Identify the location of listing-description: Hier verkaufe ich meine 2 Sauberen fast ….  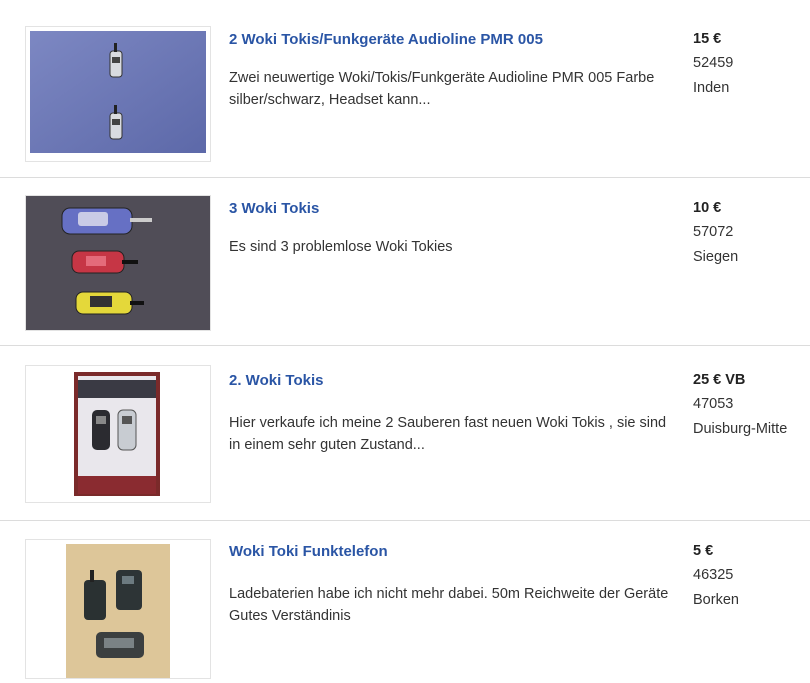
(448, 434).